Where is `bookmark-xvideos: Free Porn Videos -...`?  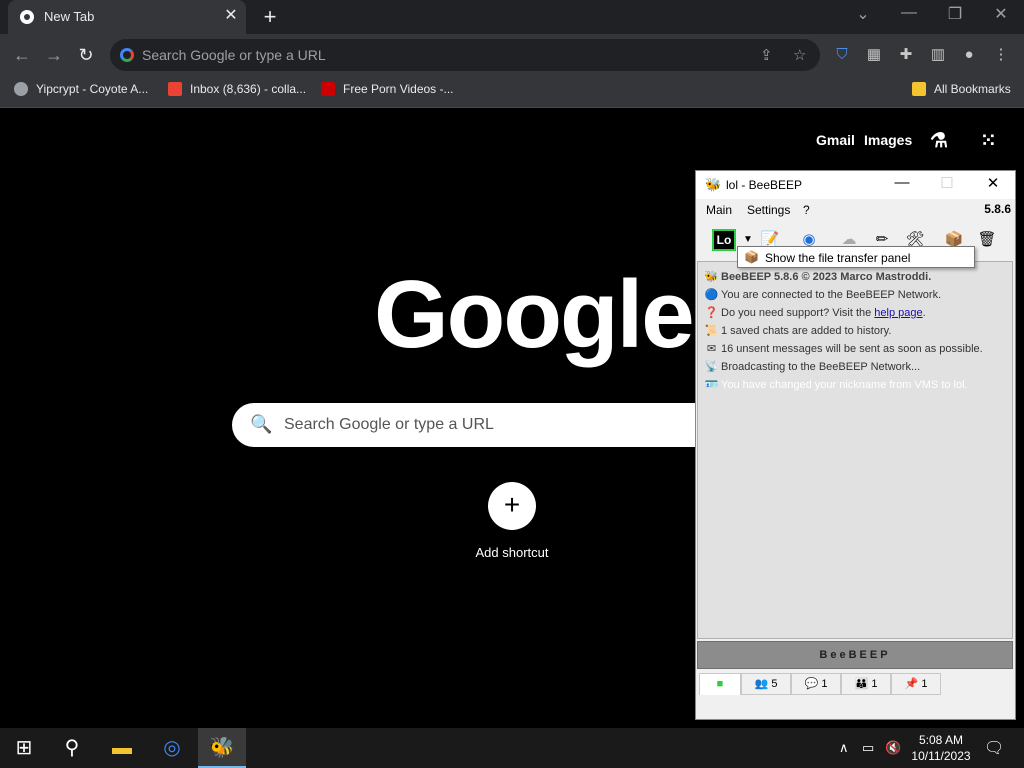 bookmark-xvideos: Free Porn Videos -... is located at coordinates (387, 89).